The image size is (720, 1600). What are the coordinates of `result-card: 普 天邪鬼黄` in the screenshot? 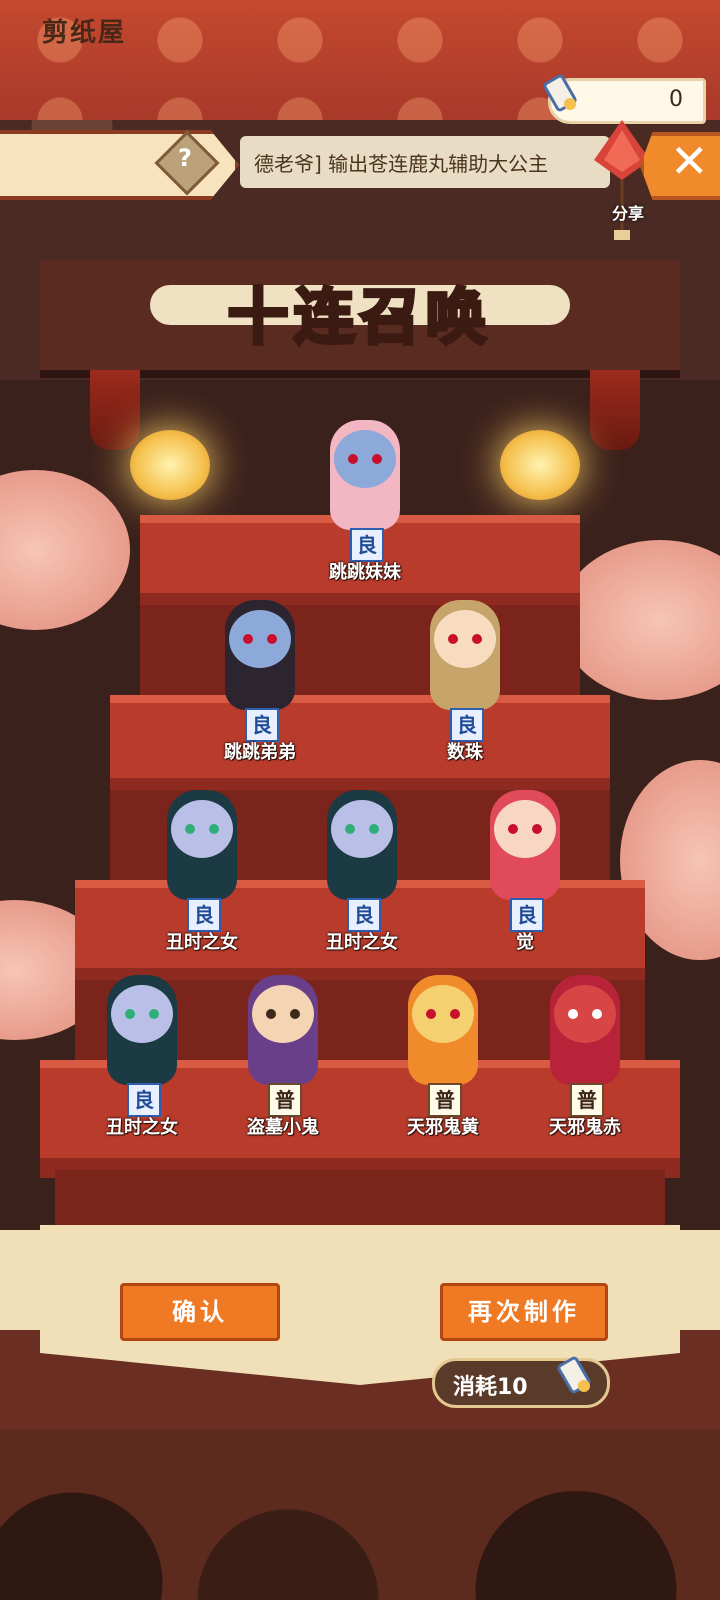 It's located at (443, 1056).